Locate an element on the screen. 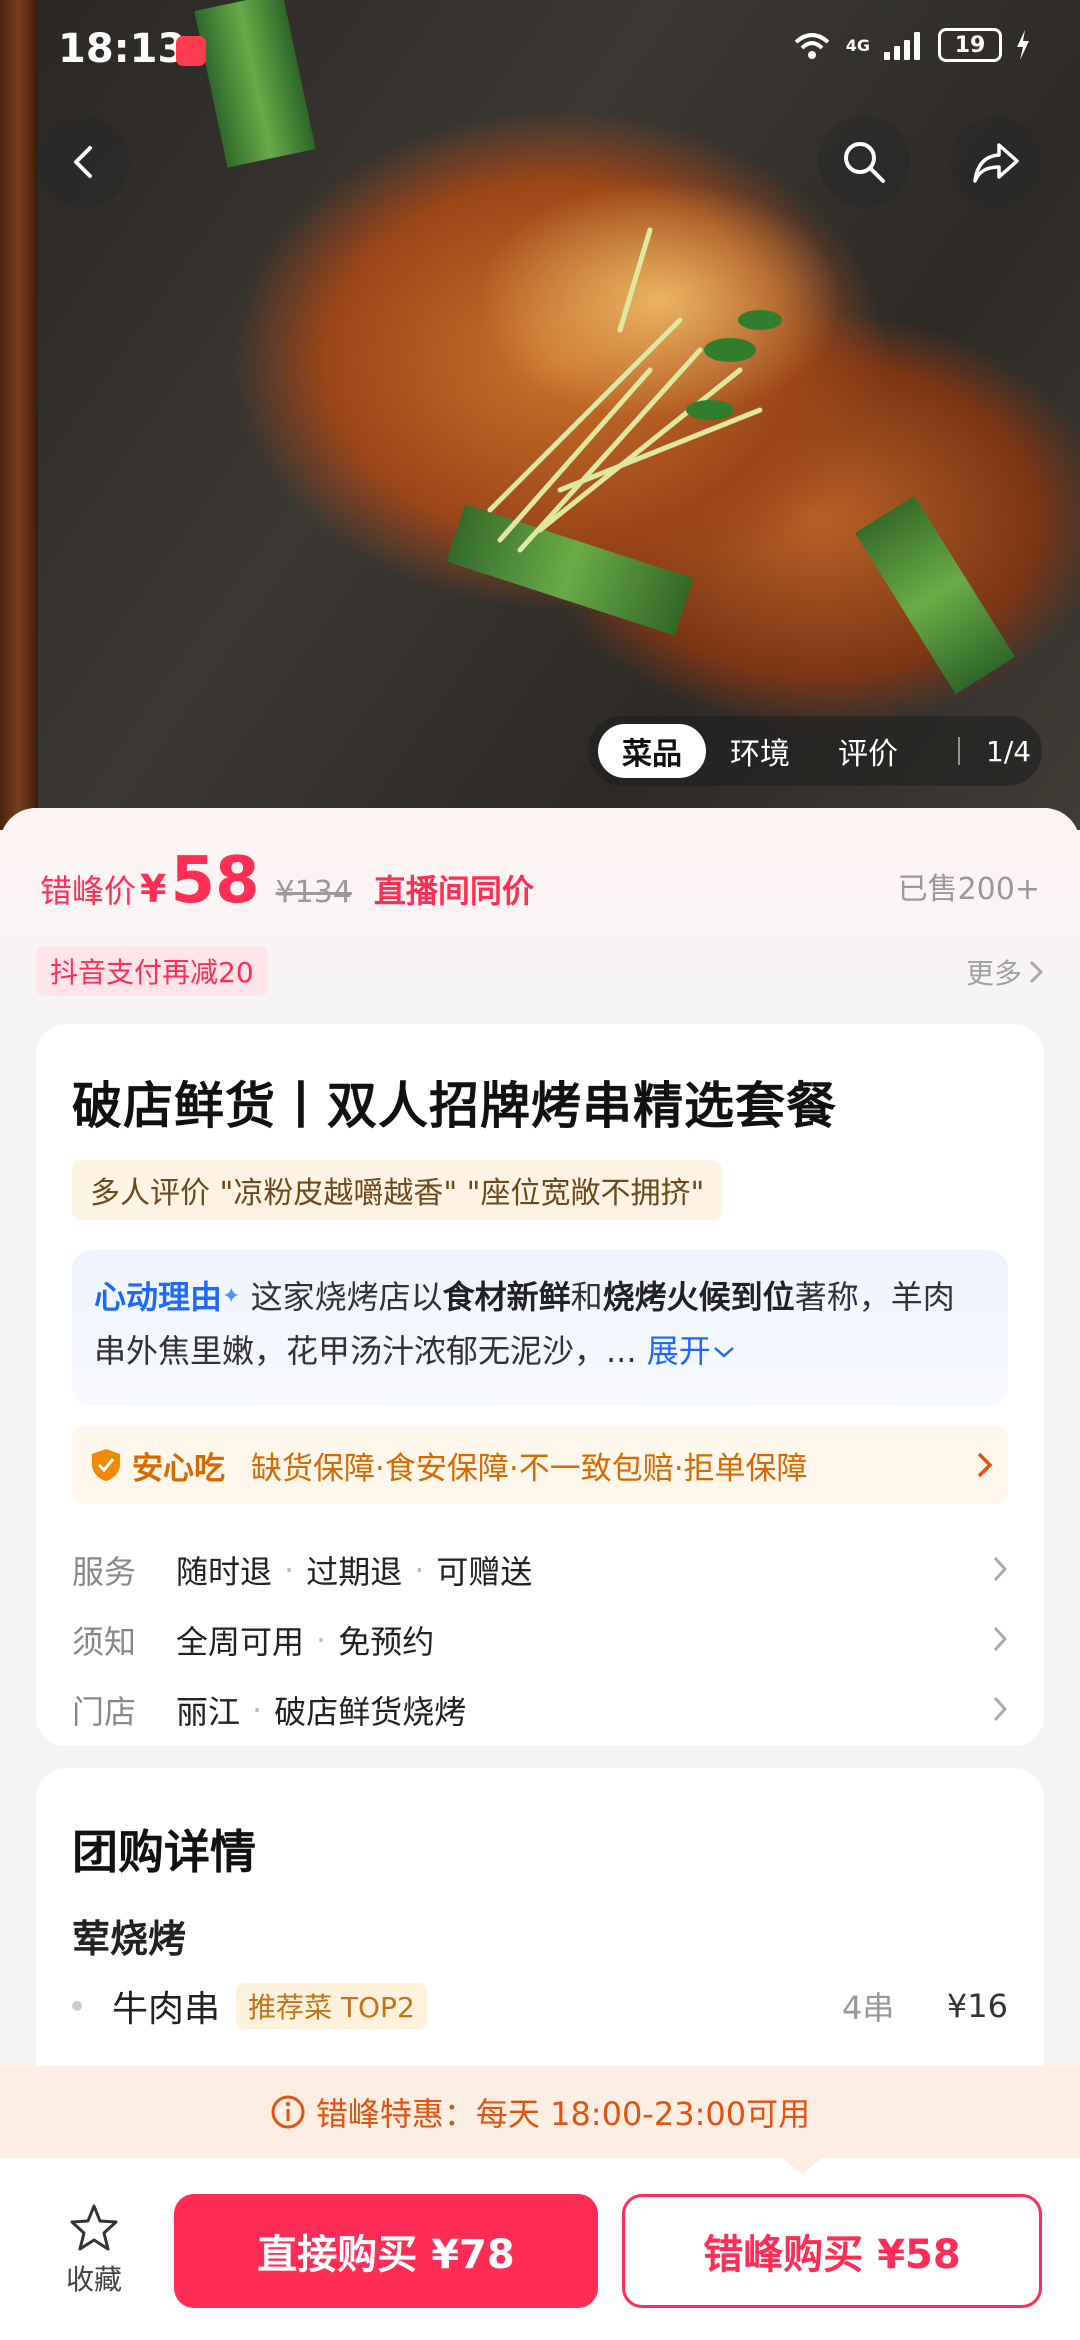 The height and width of the screenshot is (2340, 1080). food-safety-guarantee: 安心吃 缺货保障·食安保障·不一致包赔·拒单保障 is located at coordinates (540, 1465).